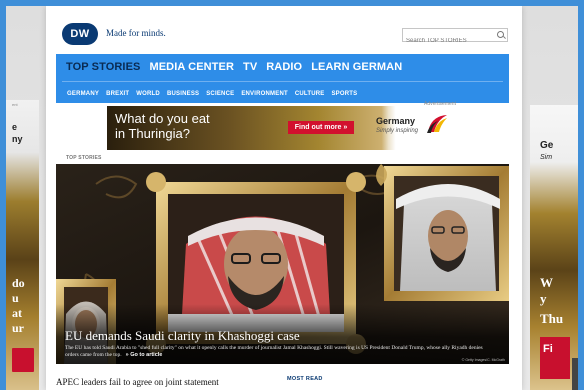  What do you see at coordinates (191, 67) in the screenshot?
I see `nav-item-media-center: MEDIA CENTER` at bounding box center [191, 67].